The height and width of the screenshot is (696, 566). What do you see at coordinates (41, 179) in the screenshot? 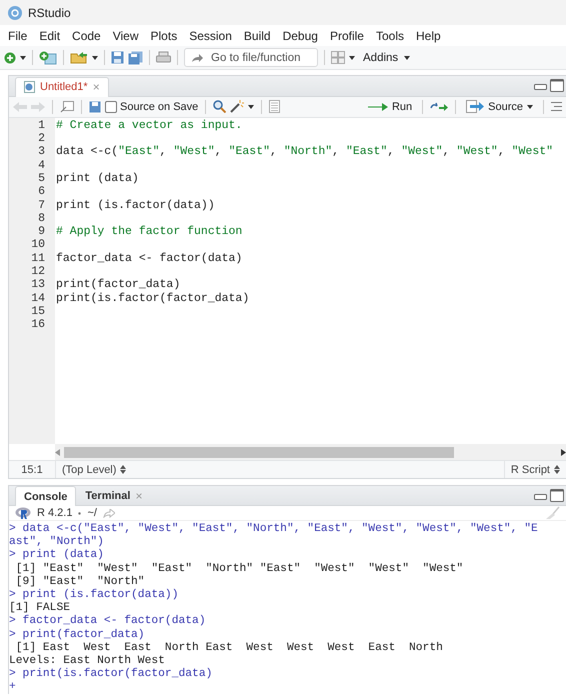
I see `line-number: 5` at bounding box center [41, 179].